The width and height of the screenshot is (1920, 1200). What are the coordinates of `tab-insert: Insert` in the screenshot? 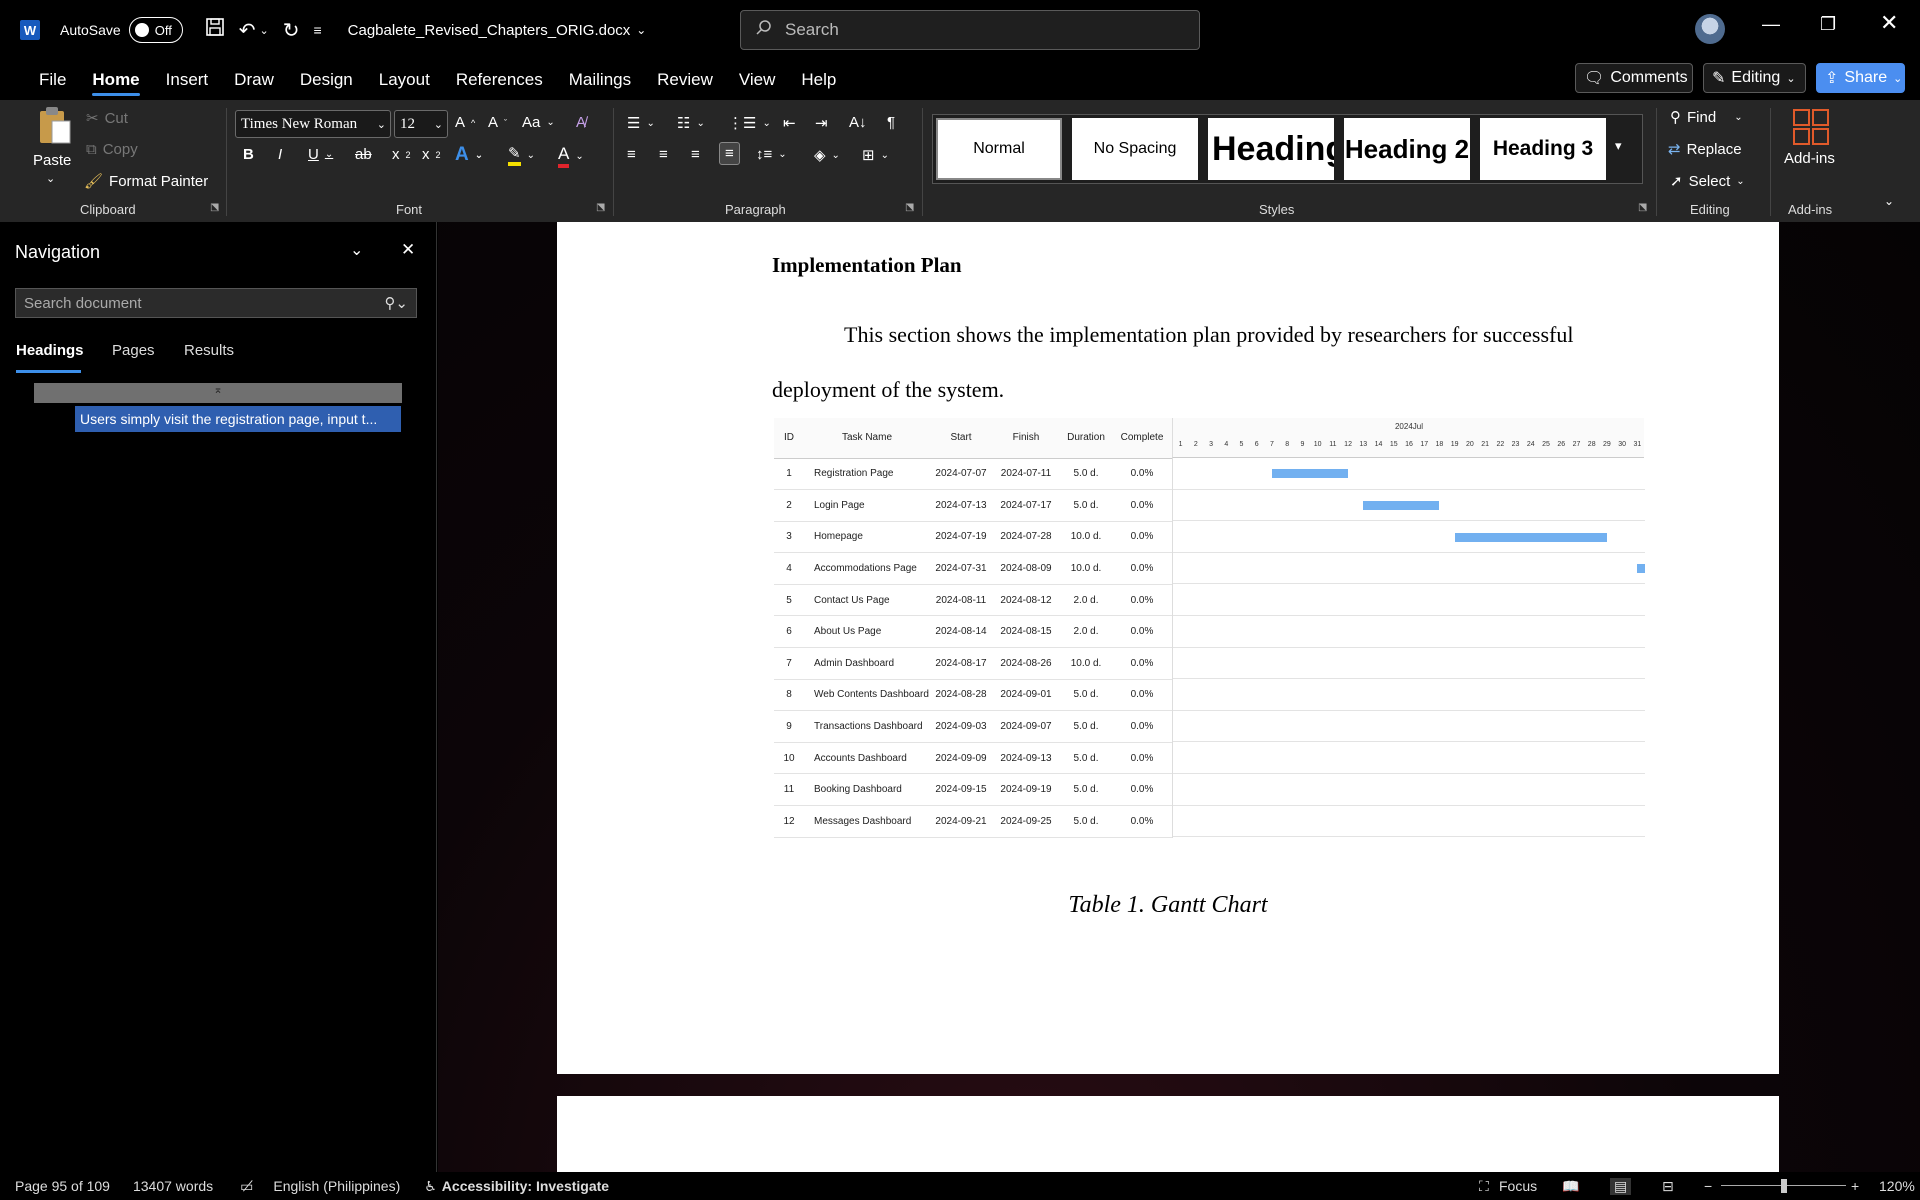 It's located at (187, 80).